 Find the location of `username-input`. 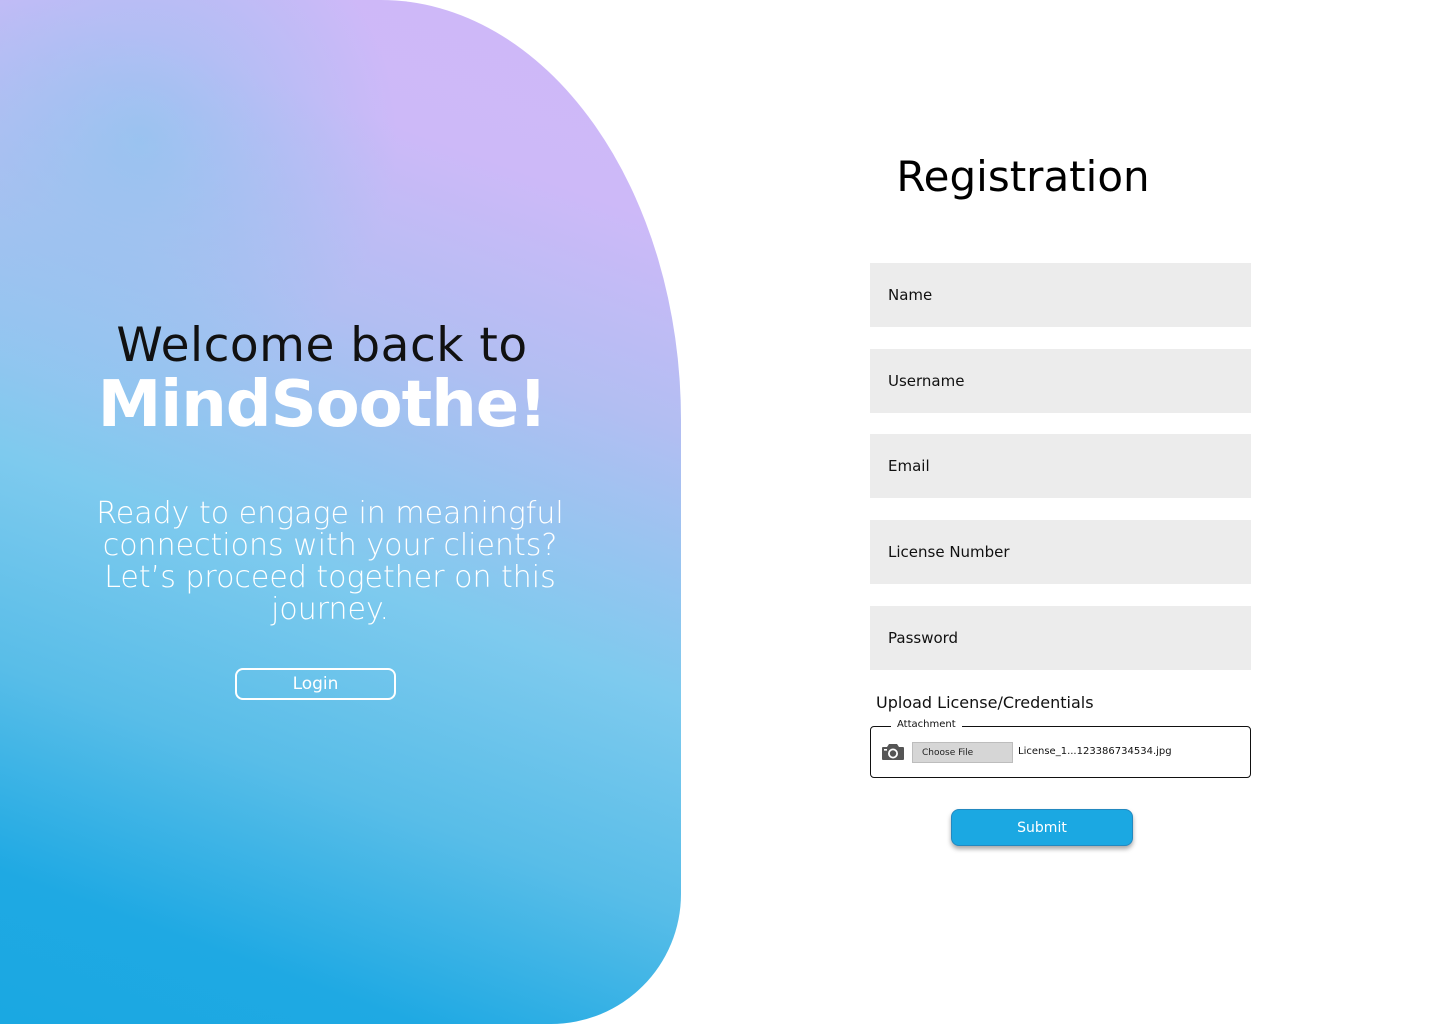

username-input is located at coordinates (1068, 381).